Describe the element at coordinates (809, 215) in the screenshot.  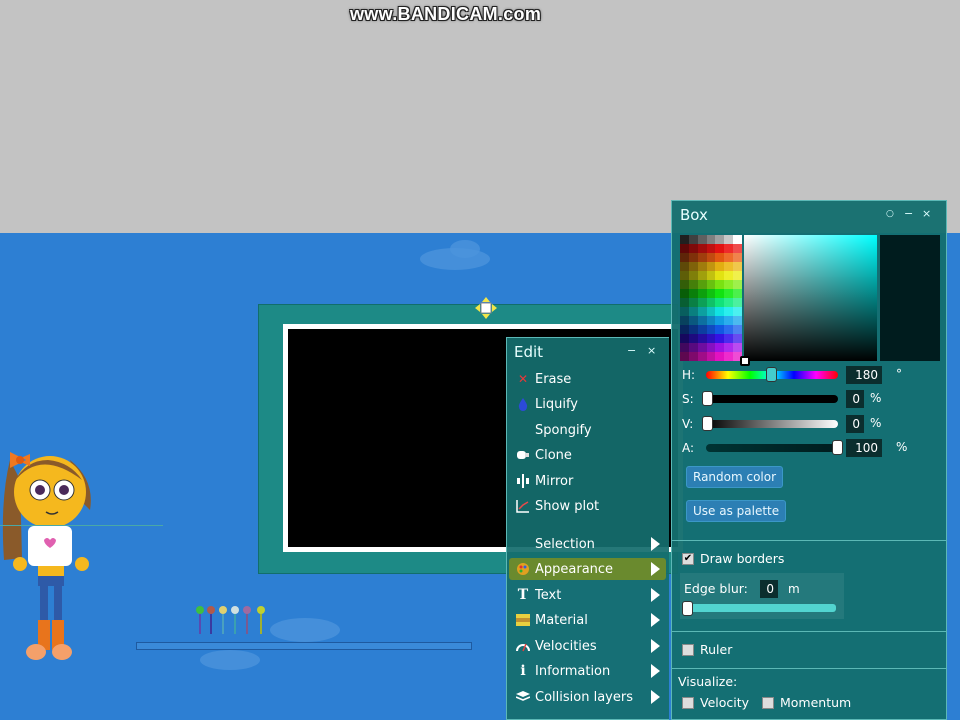
I see `box-panel-header: Box ○ − ×` at that location.